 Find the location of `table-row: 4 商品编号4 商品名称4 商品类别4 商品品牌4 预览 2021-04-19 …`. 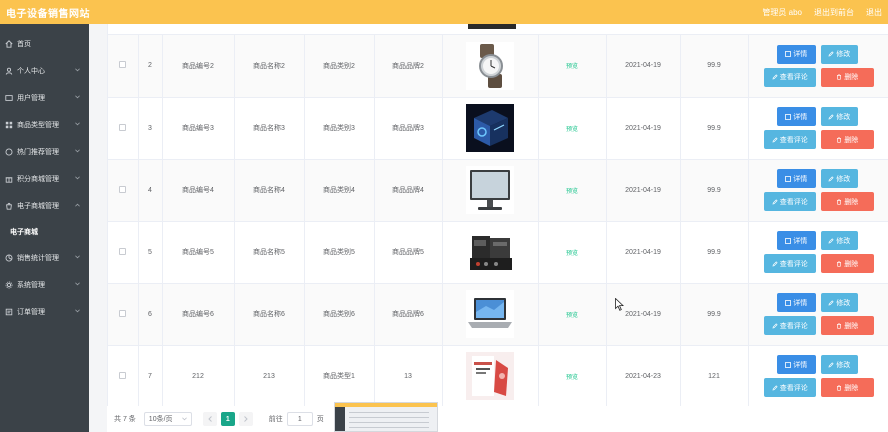

table-row: 4 商品编号4 商品名称4 商品类别4 商品品牌4 预览 2021-04-19 … is located at coordinates (498, 190).